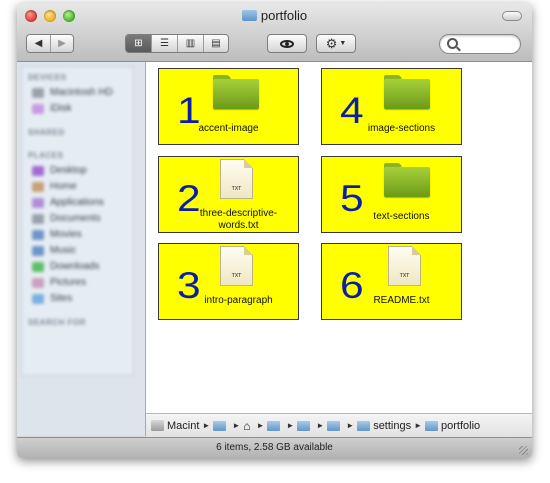 This screenshot has height=483, width=550. Describe the element at coordinates (220, 425) in the screenshot. I see `user-folder-icon` at that location.